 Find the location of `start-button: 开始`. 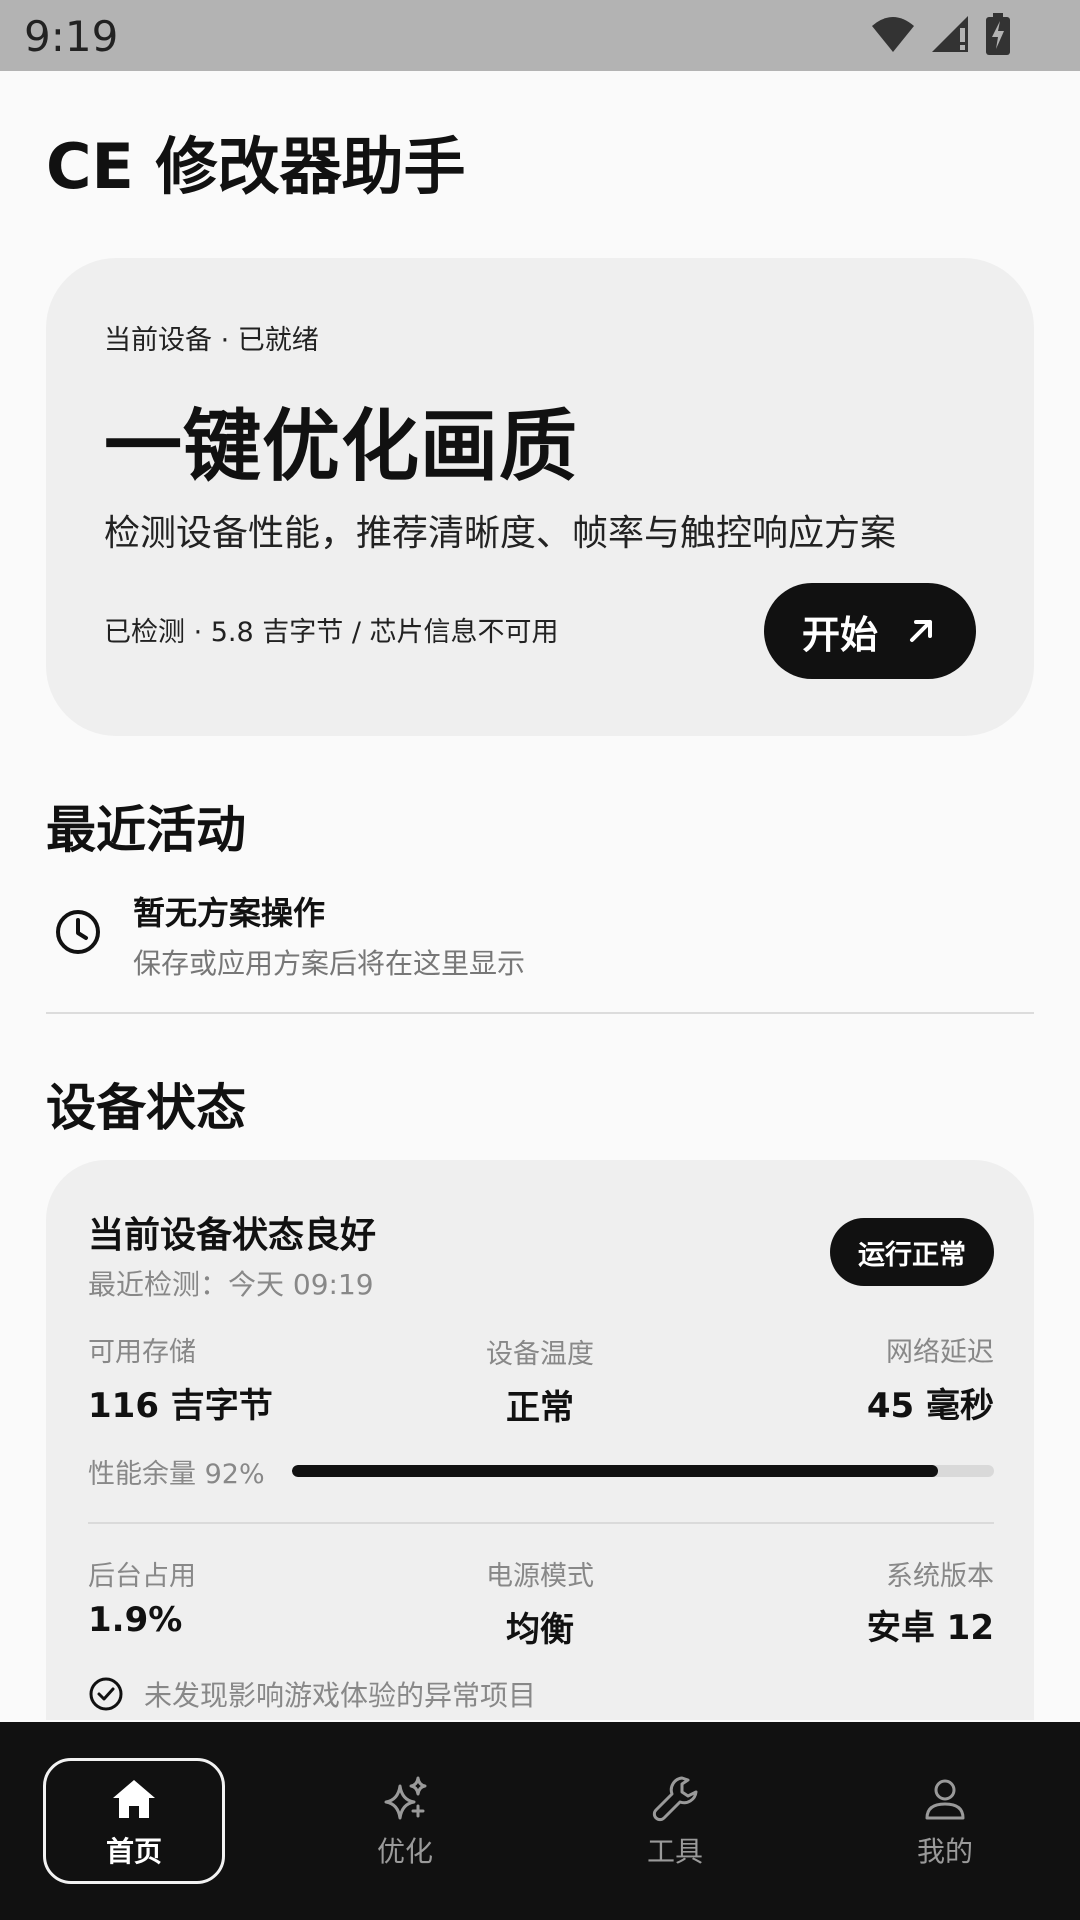

start-button: 开始 is located at coordinates (870, 631).